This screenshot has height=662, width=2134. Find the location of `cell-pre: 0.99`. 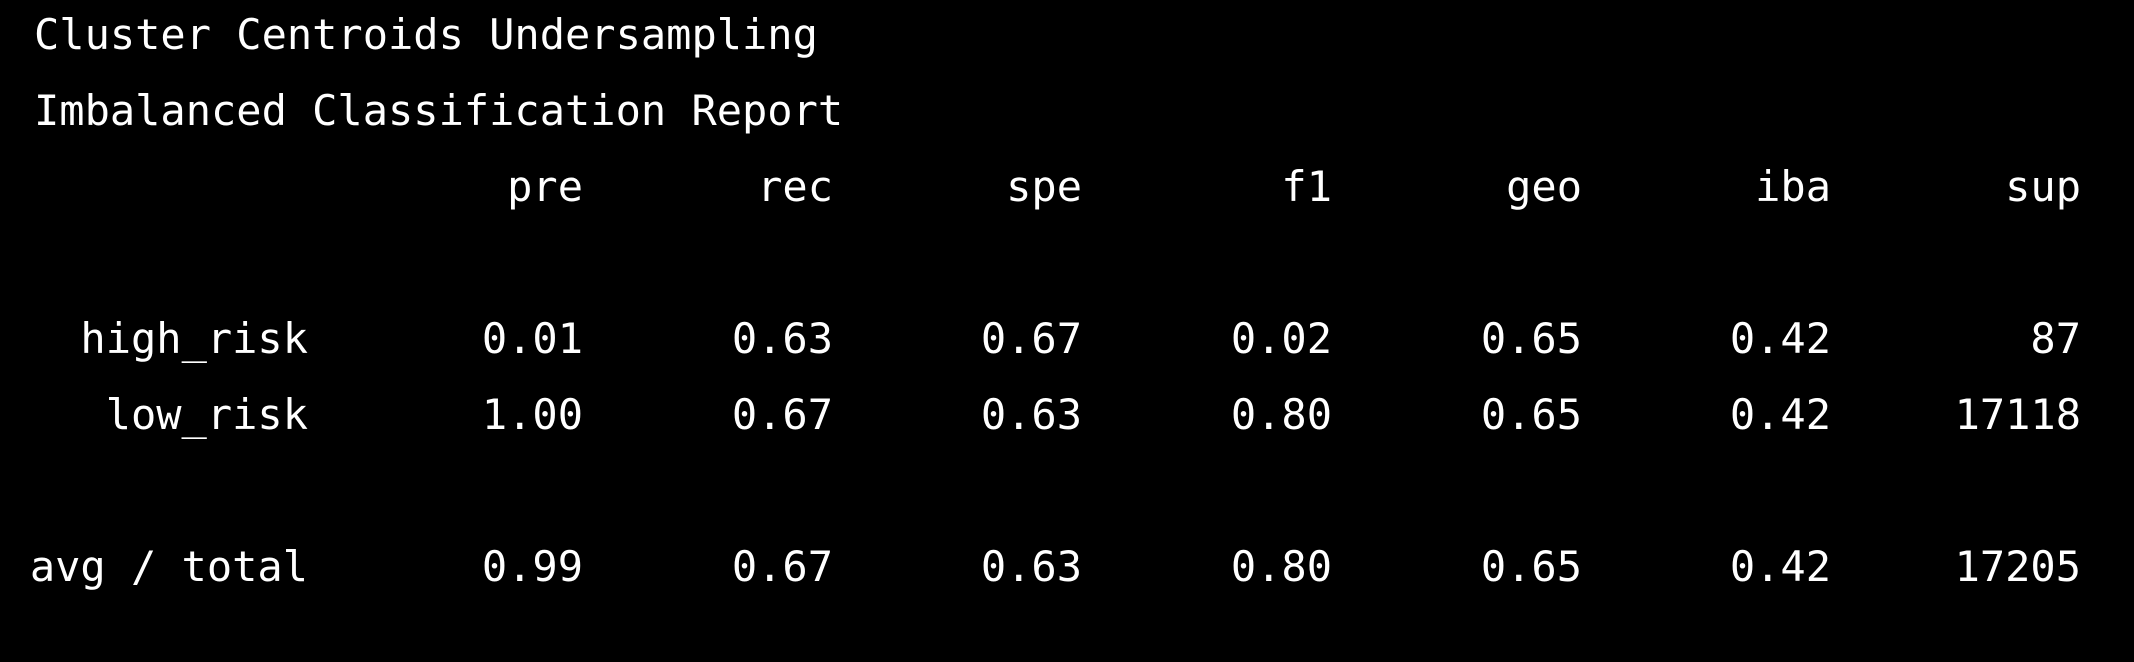

cell-pre: 0.99 is located at coordinates (532, 566).